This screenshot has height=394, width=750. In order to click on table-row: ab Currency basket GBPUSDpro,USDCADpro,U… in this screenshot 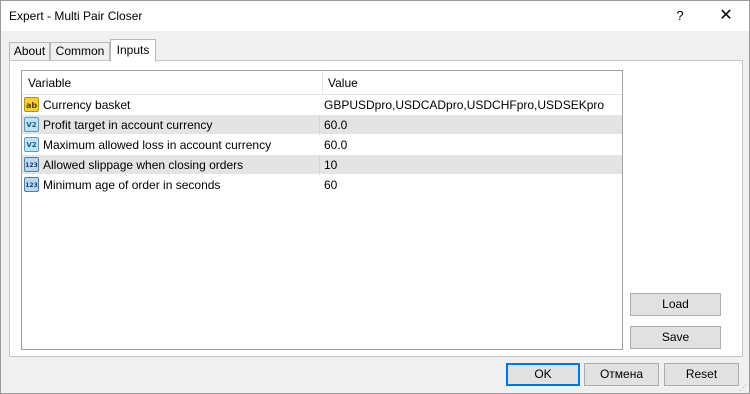, I will do `click(322, 105)`.